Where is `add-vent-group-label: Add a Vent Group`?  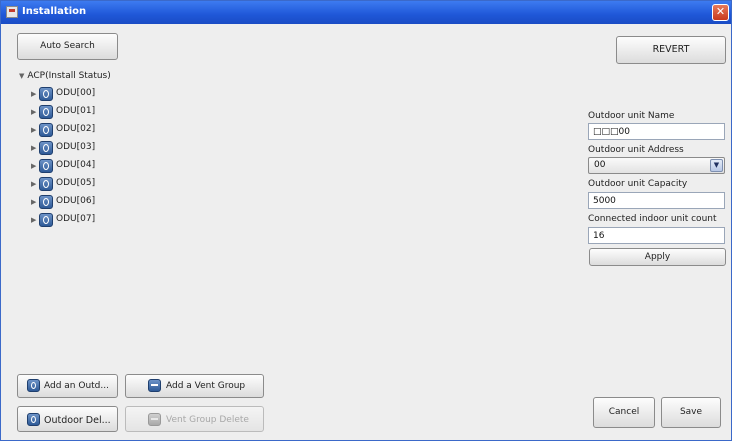 add-vent-group-label: Add a Vent Group is located at coordinates (206, 386).